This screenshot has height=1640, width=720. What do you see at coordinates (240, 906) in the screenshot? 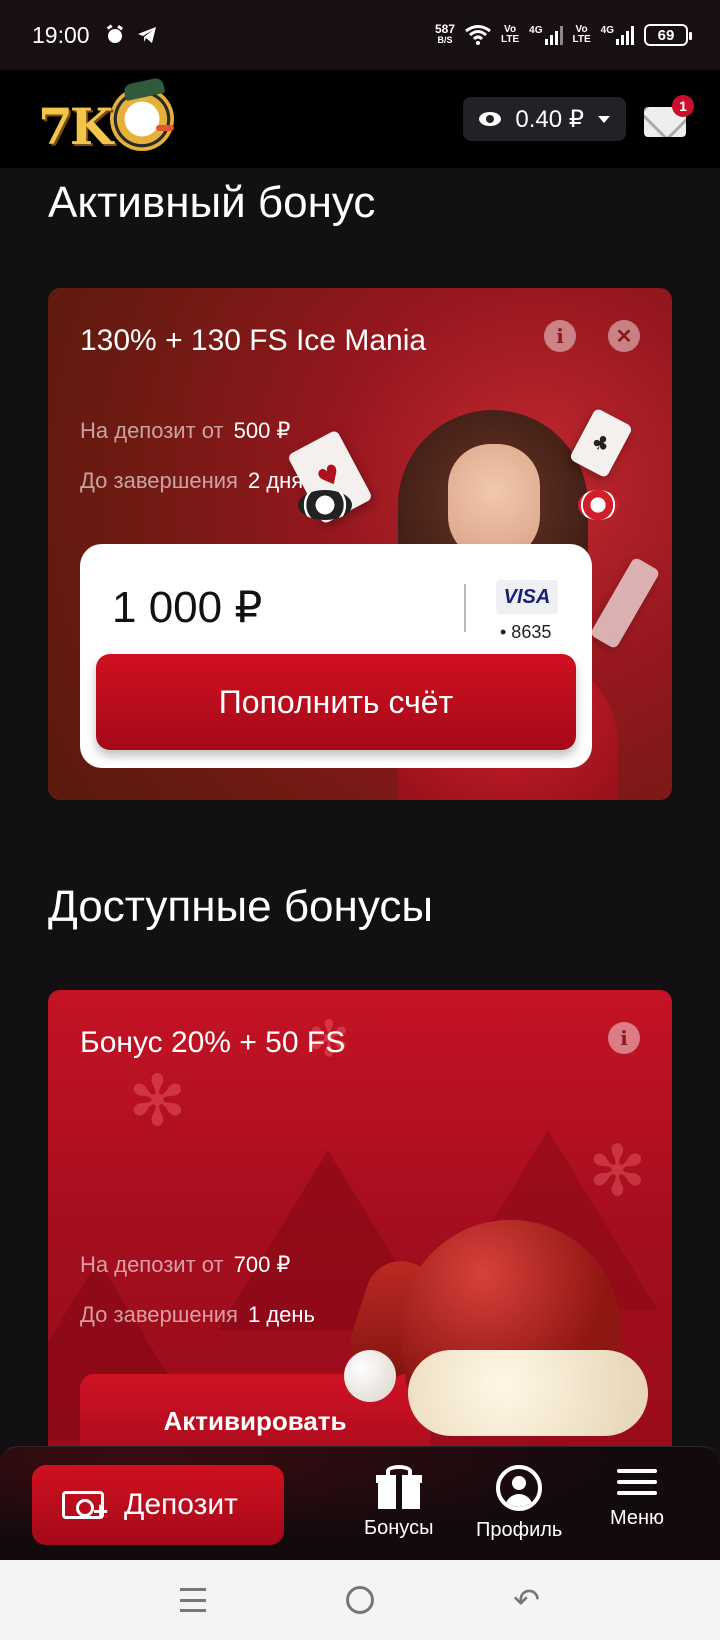
I see `available-bonuses-title: Доступные бонусы` at bounding box center [240, 906].